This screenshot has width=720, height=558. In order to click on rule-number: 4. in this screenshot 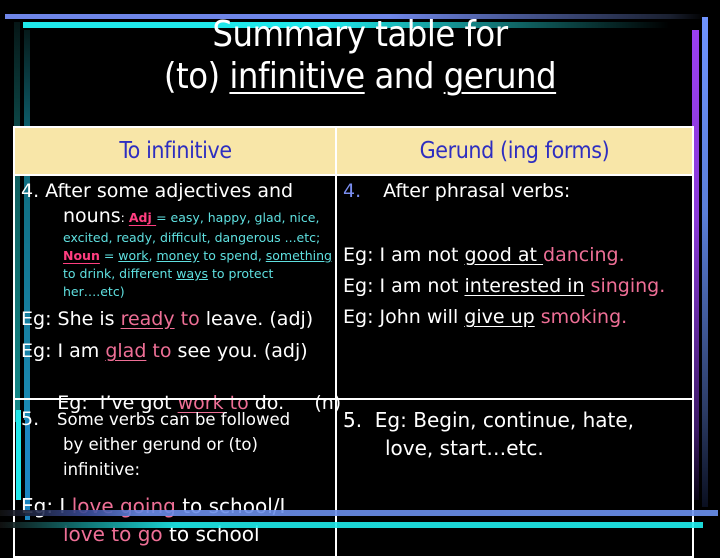, I will do `click(352, 191)`.